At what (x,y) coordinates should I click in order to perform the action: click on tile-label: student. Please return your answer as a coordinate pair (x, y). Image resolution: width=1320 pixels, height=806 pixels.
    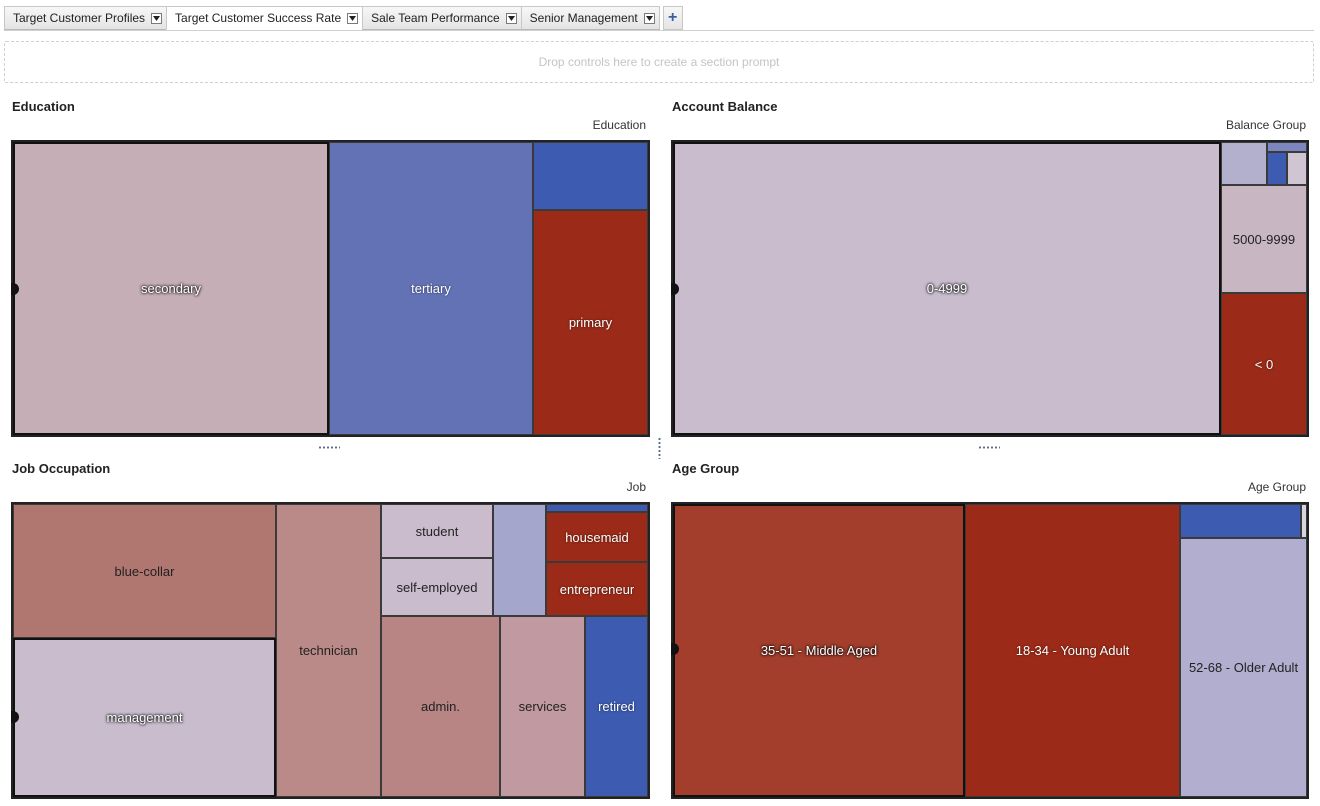
    Looking at the image, I should click on (437, 531).